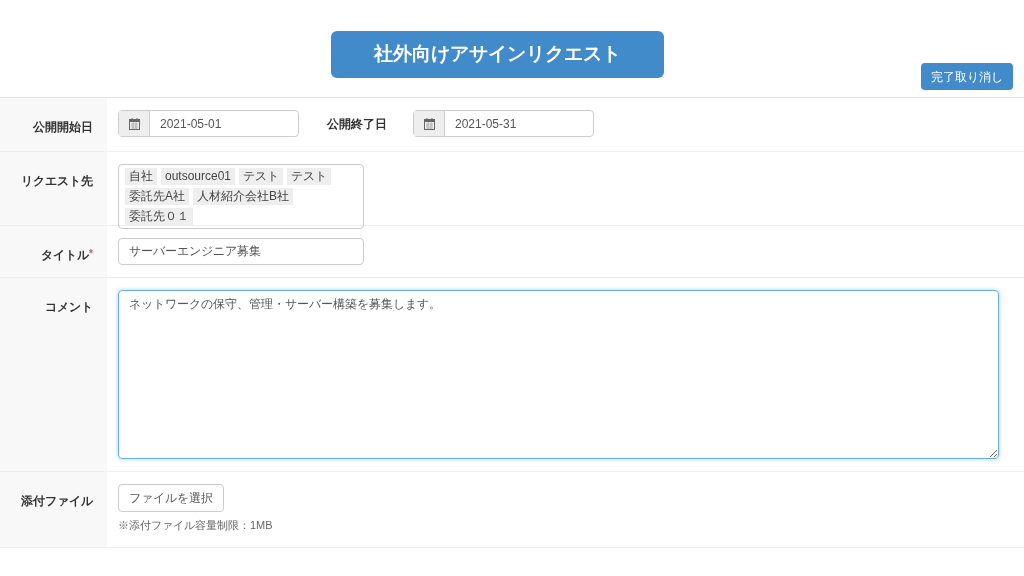 The width and height of the screenshot is (1024, 576). I want to click on field-label: タイトル, so click(65, 254).